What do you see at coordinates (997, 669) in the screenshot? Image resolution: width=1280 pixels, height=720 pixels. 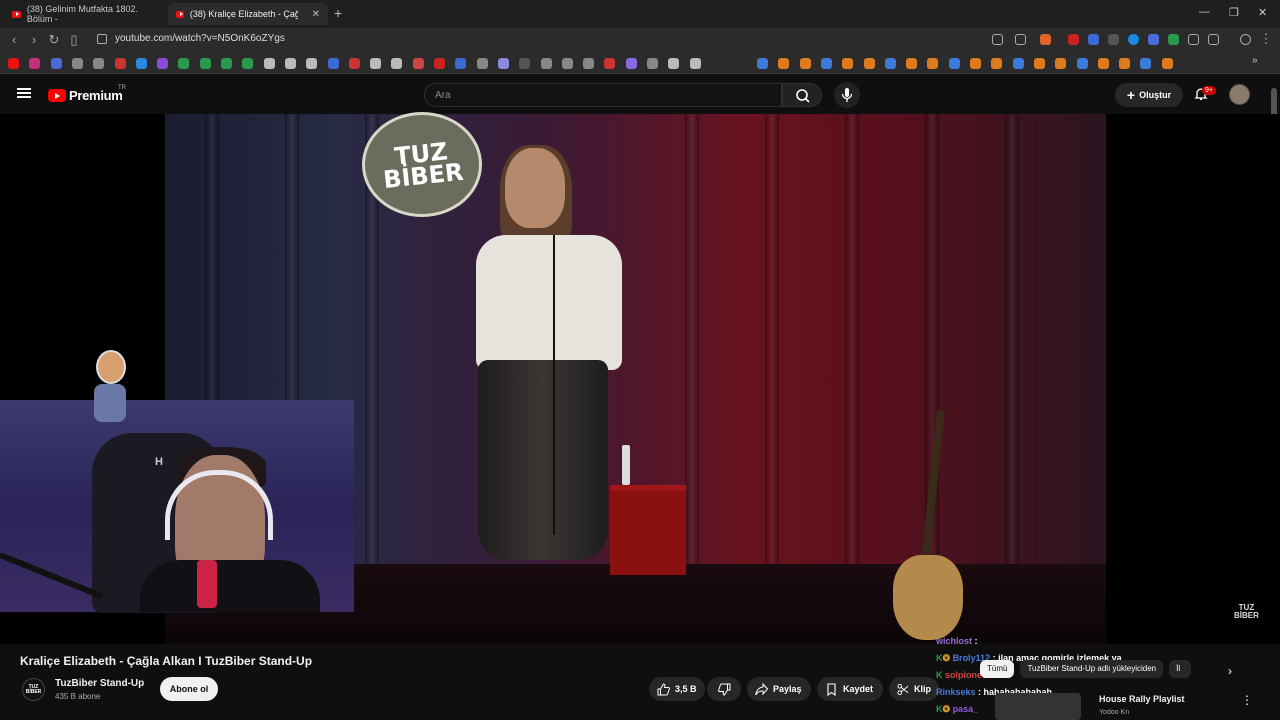 I see `chip-all: Tümü` at bounding box center [997, 669].